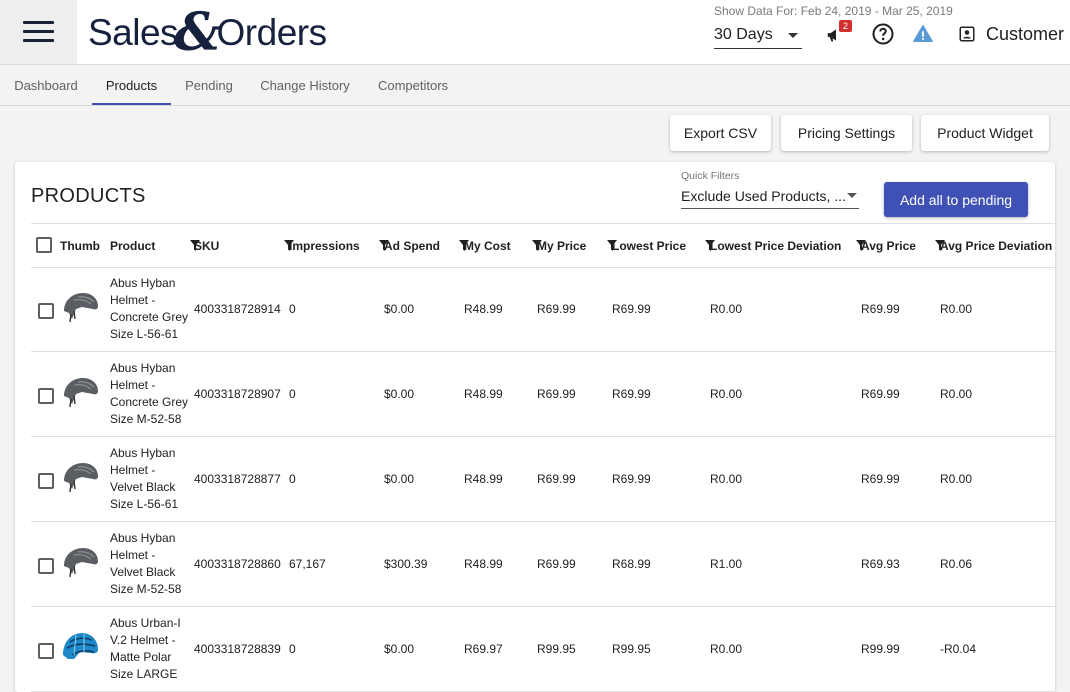 The image size is (1070, 692). Describe the element at coordinates (838, 33) in the screenshot. I see `notifications-button: 2` at that location.